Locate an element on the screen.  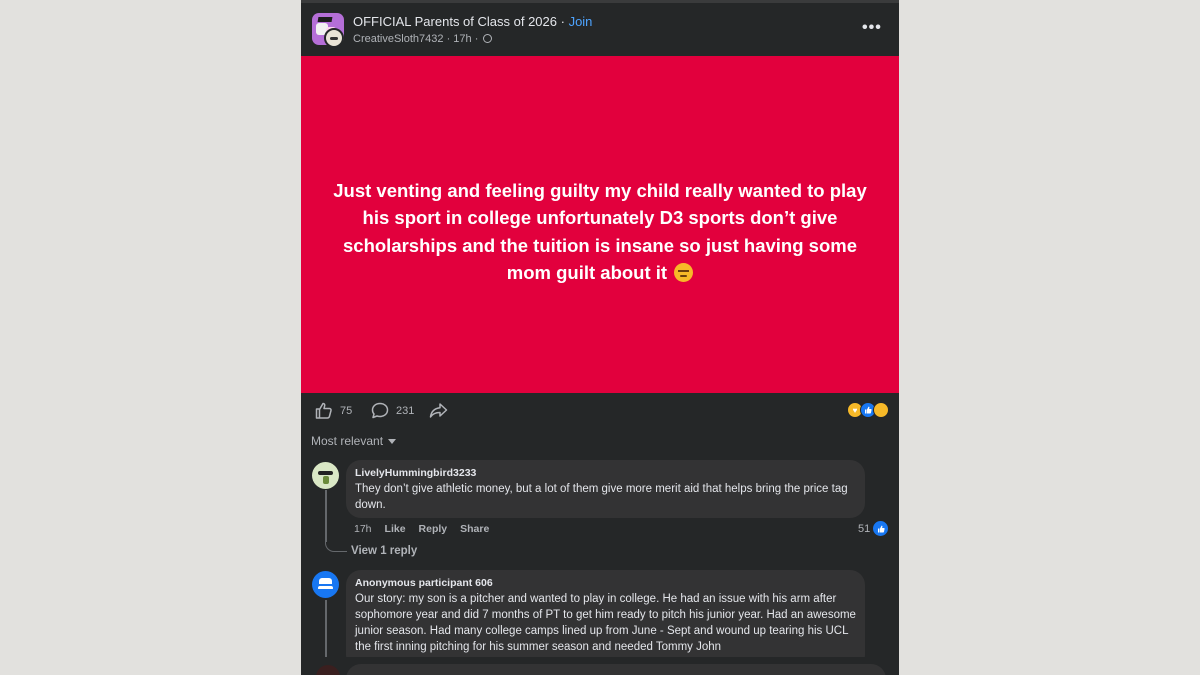
comment-input is located at coordinates (616, 669).